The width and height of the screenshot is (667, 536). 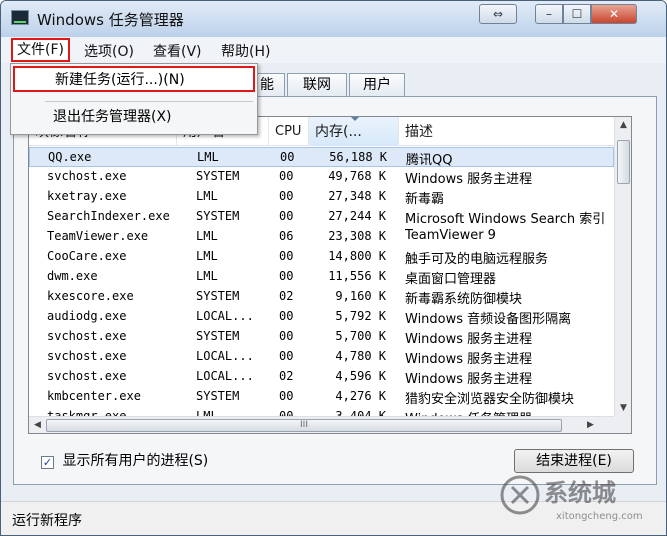 What do you see at coordinates (357, 216) in the screenshot?
I see `process-memory-cell: 27,244 K` at bounding box center [357, 216].